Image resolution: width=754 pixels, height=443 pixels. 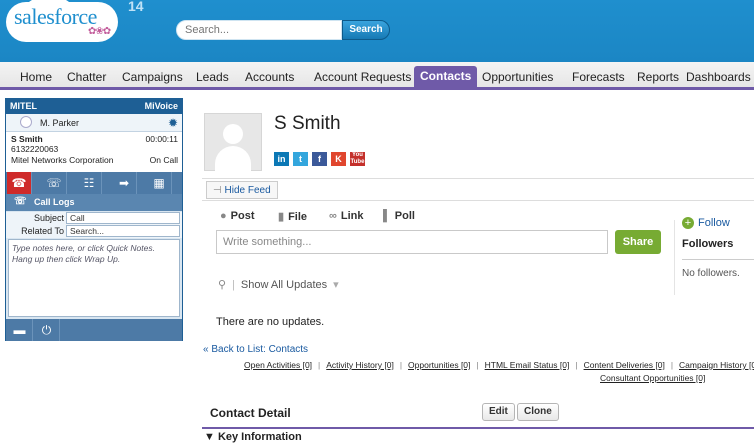 What do you see at coordinates (517, 77) in the screenshot?
I see `tab-opportunities: Opportunities` at bounding box center [517, 77].